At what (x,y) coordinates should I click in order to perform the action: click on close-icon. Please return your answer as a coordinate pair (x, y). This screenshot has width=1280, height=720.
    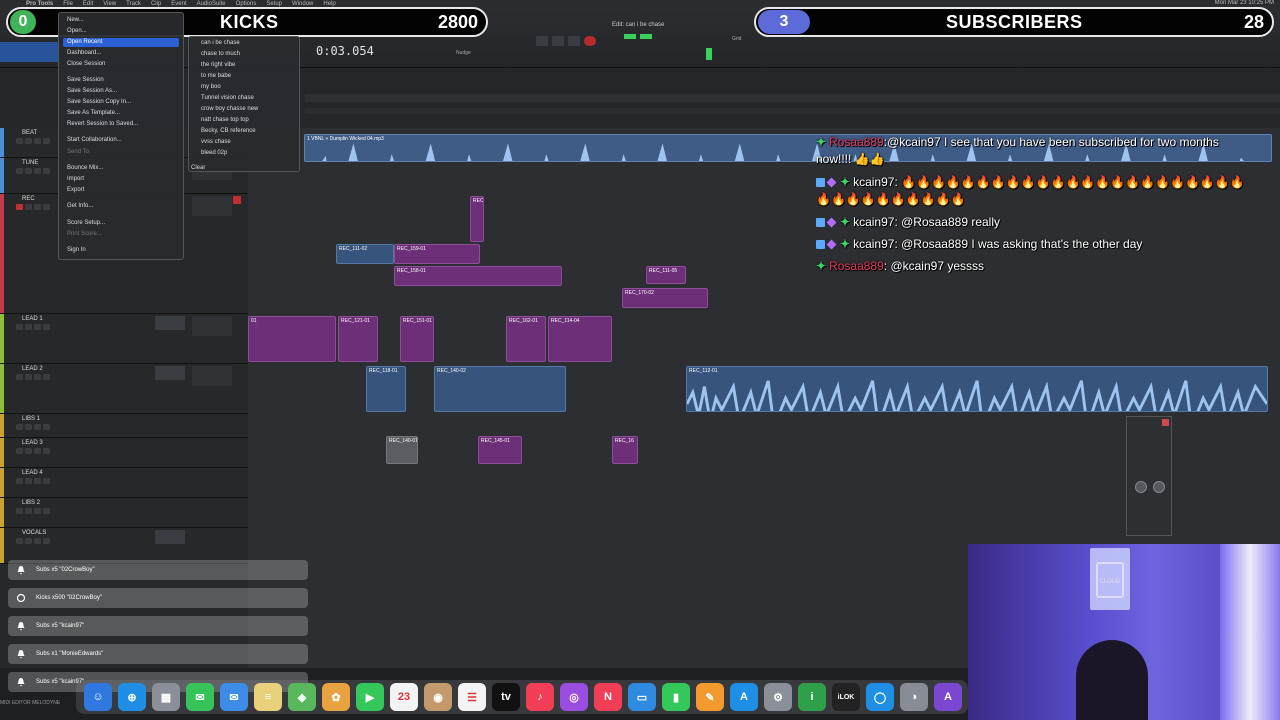
    Looking at the image, I should click on (1165, 422).